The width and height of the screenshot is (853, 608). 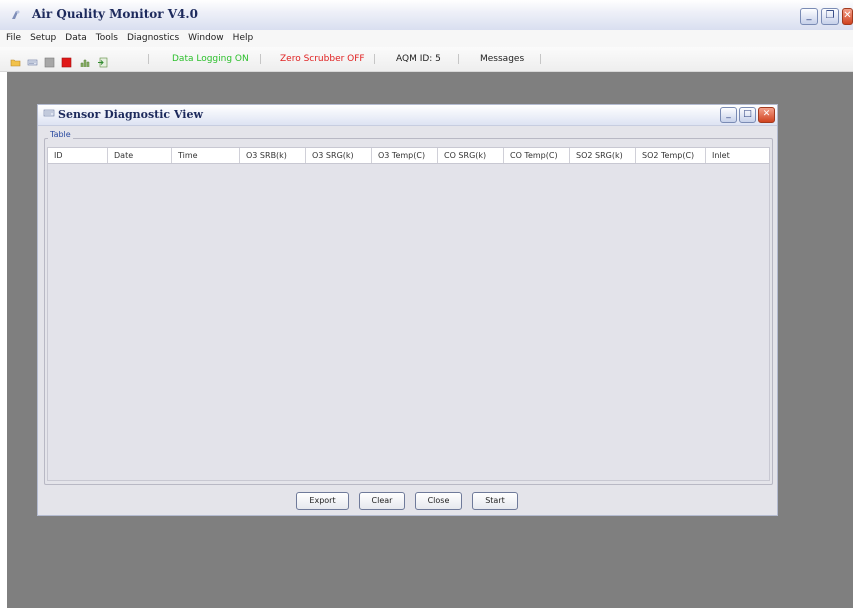 I want to click on column-header-o3-srg: O3 SRG(k), so click(x=339, y=155).